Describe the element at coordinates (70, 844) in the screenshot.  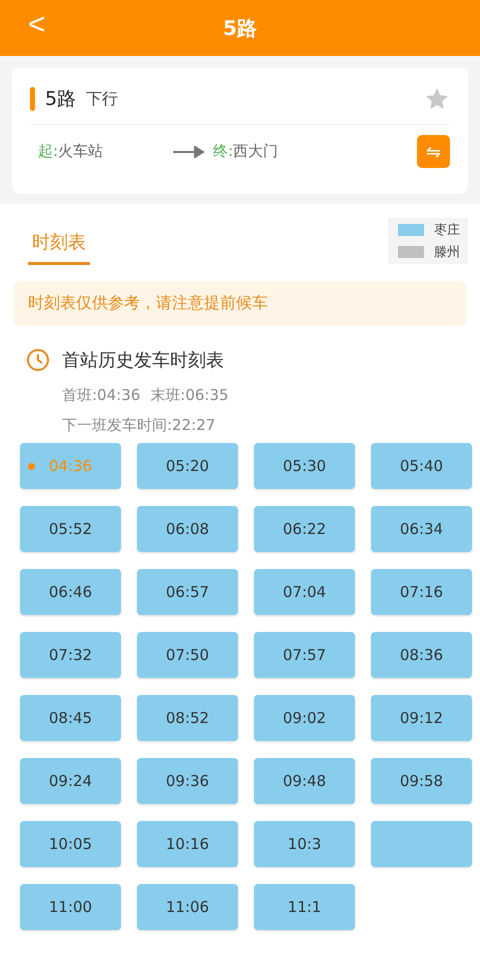
I see `time-slot: 10:05` at that location.